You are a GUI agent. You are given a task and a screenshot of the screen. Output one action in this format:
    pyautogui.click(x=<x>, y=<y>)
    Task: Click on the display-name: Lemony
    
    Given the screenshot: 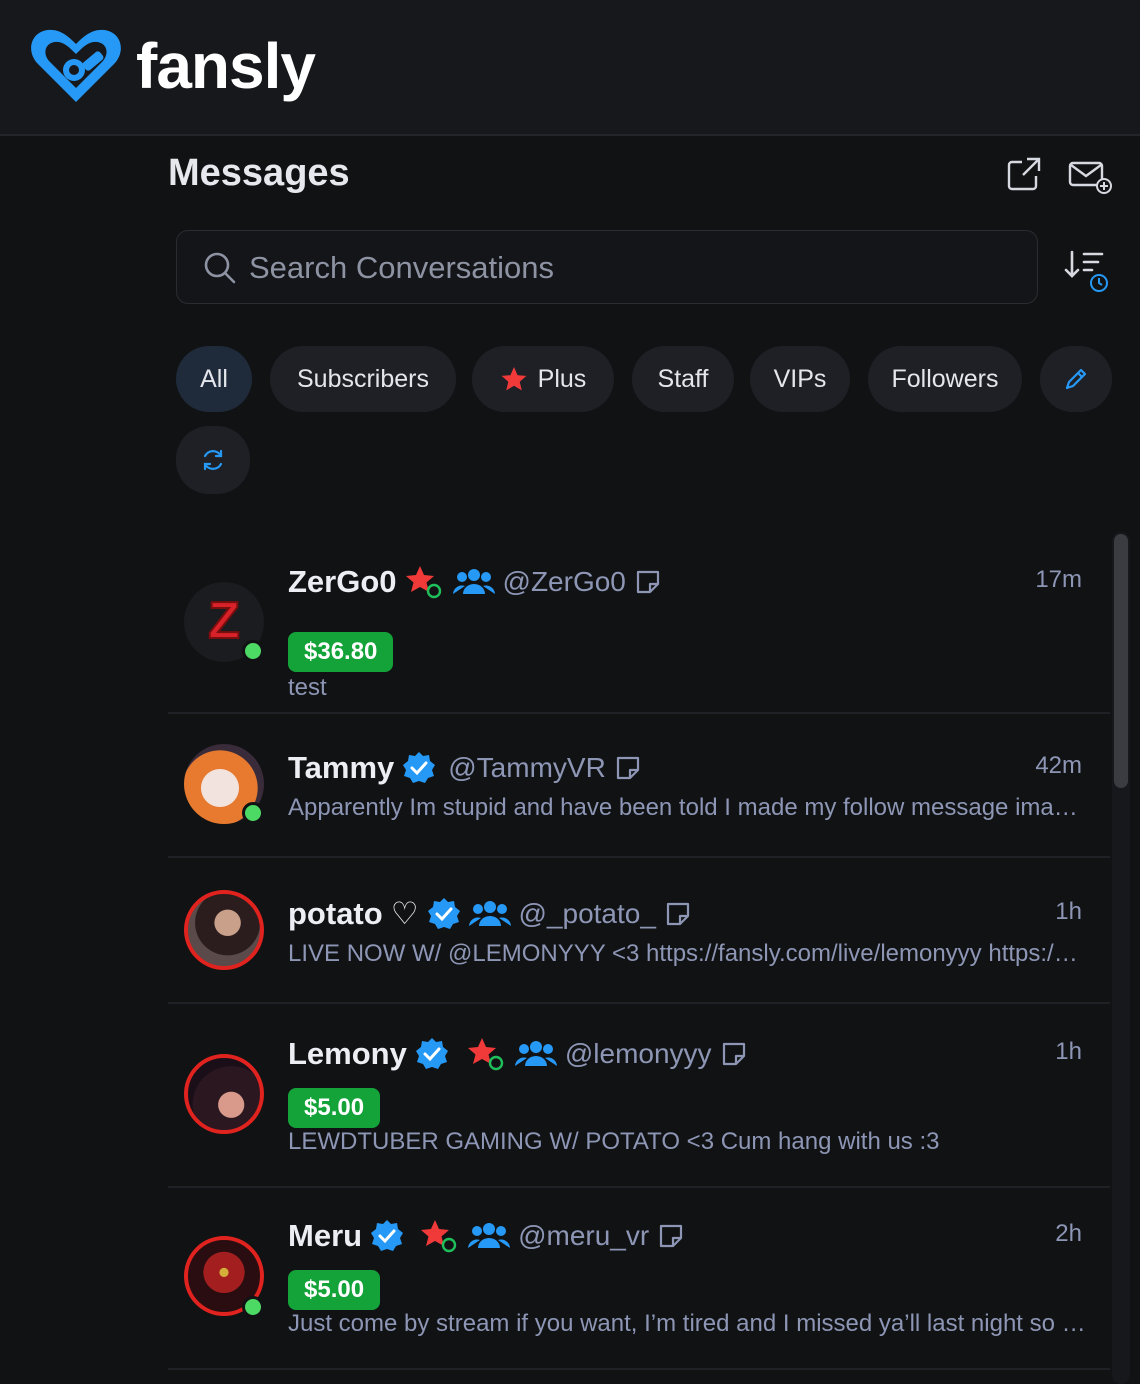 What is the action you would take?
    pyautogui.click(x=347, y=1053)
    